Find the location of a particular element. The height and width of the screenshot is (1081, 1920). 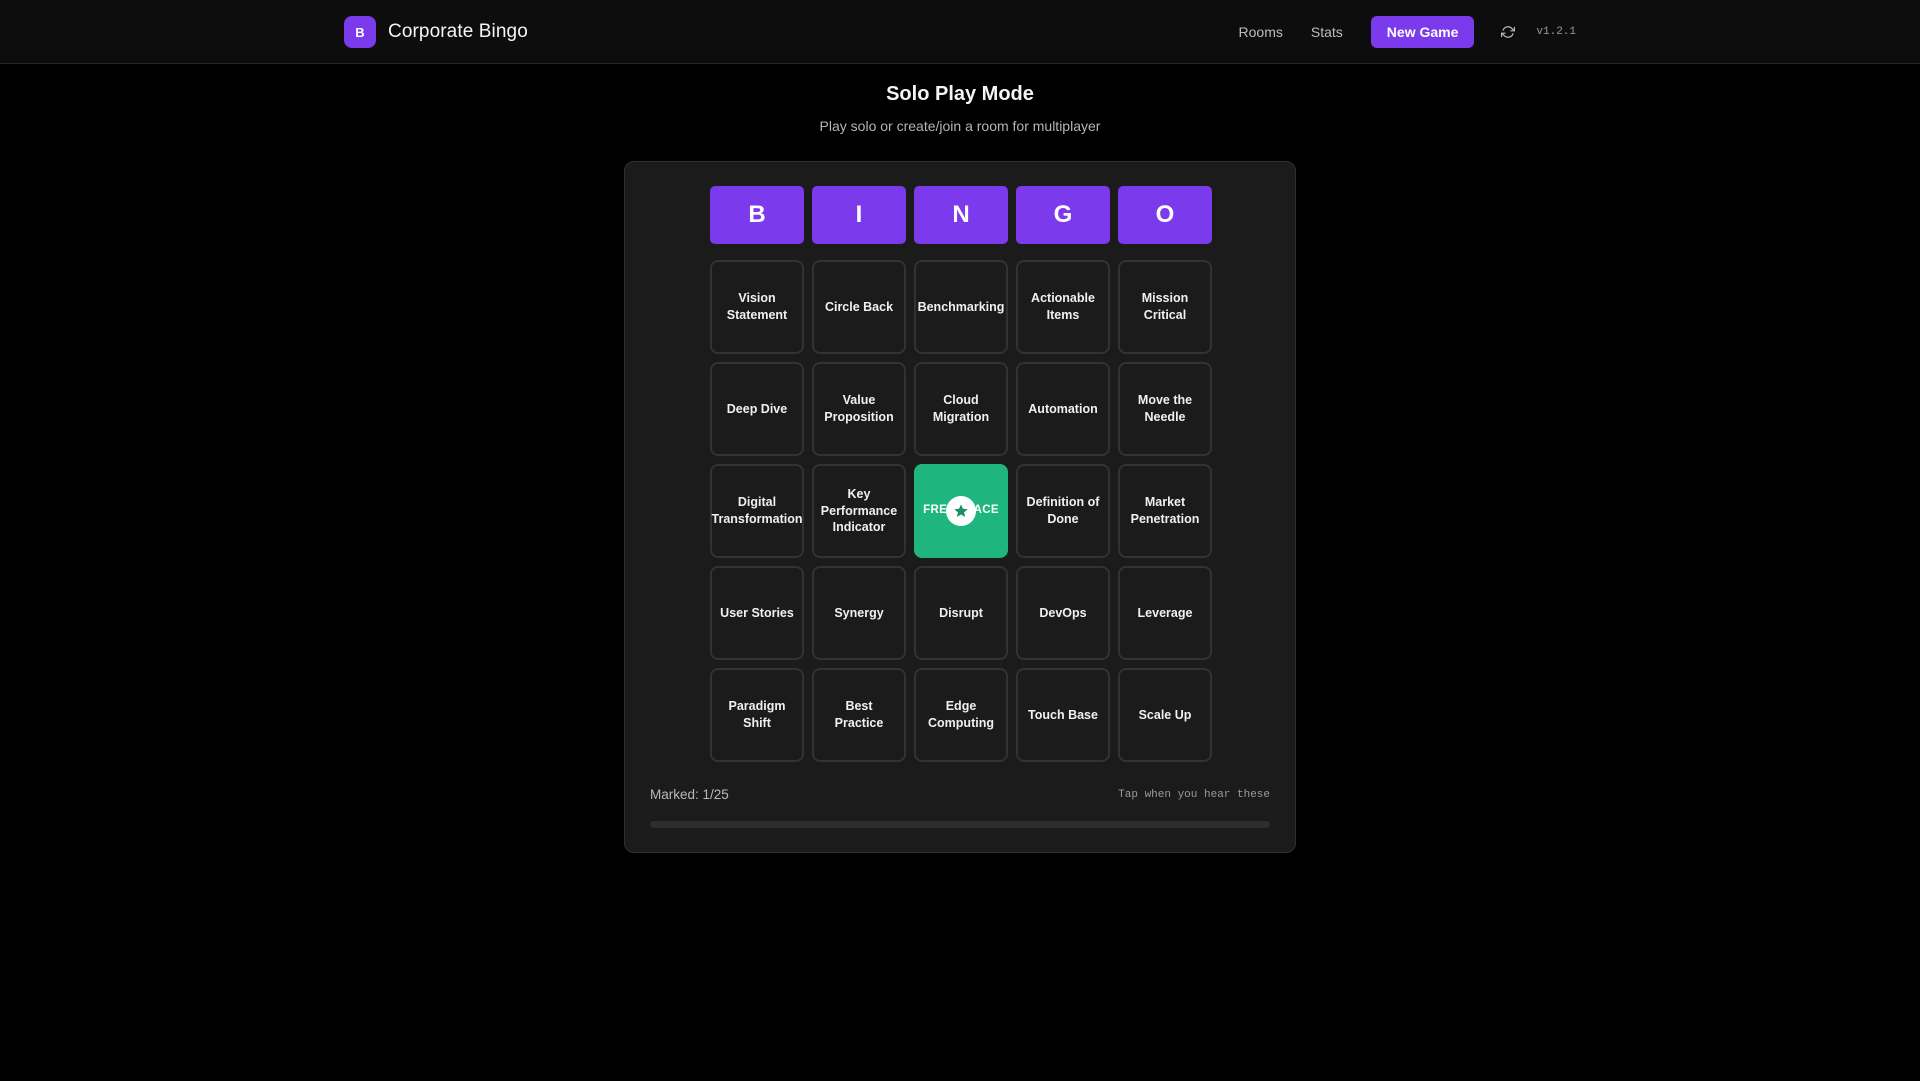

bingo-cell-label: Synergy is located at coordinates (859, 612).